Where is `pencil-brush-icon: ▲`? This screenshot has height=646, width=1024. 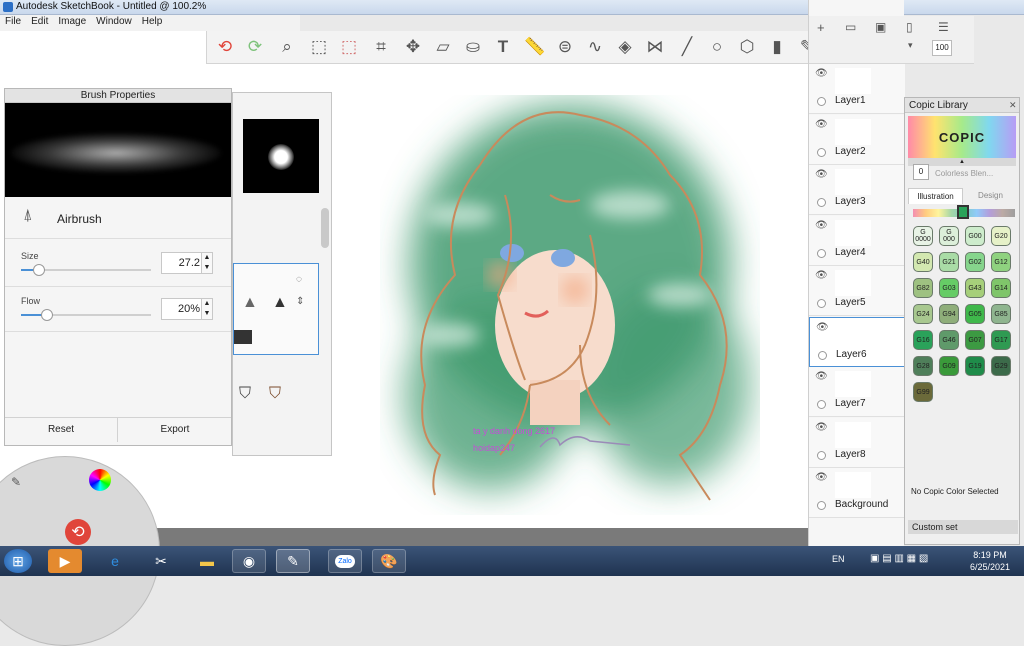 pencil-brush-icon: ▲ is located at coordinates (250, 303).